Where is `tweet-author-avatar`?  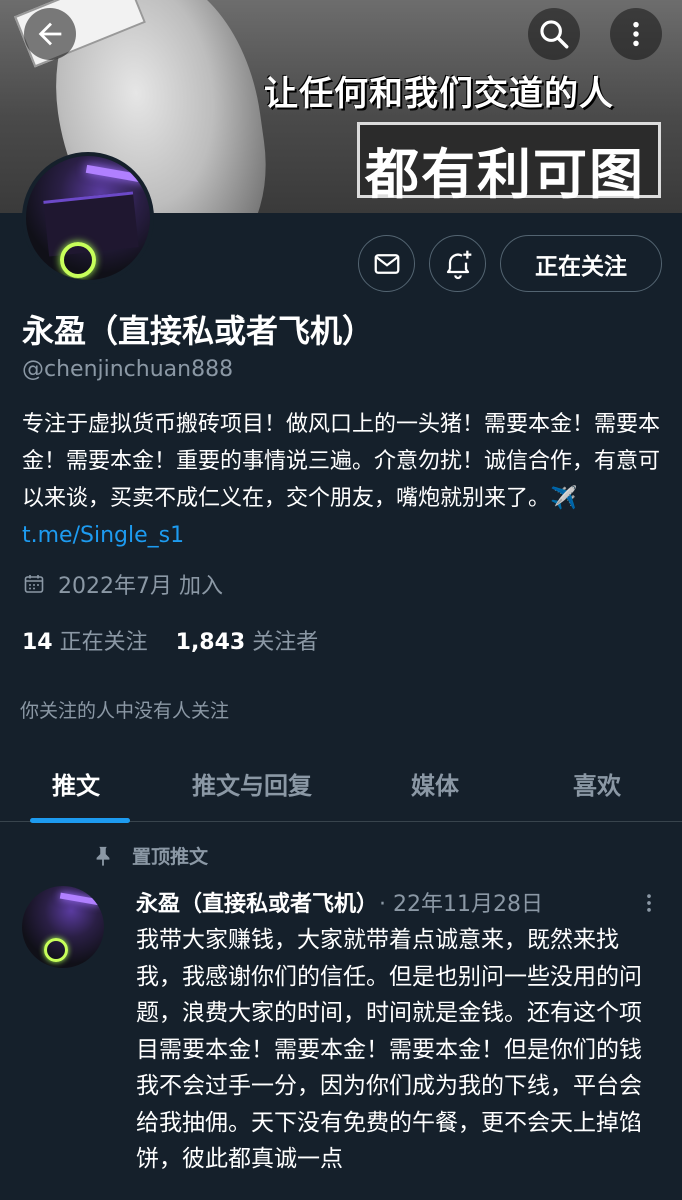 tweet-author-avatar is located at coordinates (63, 927).